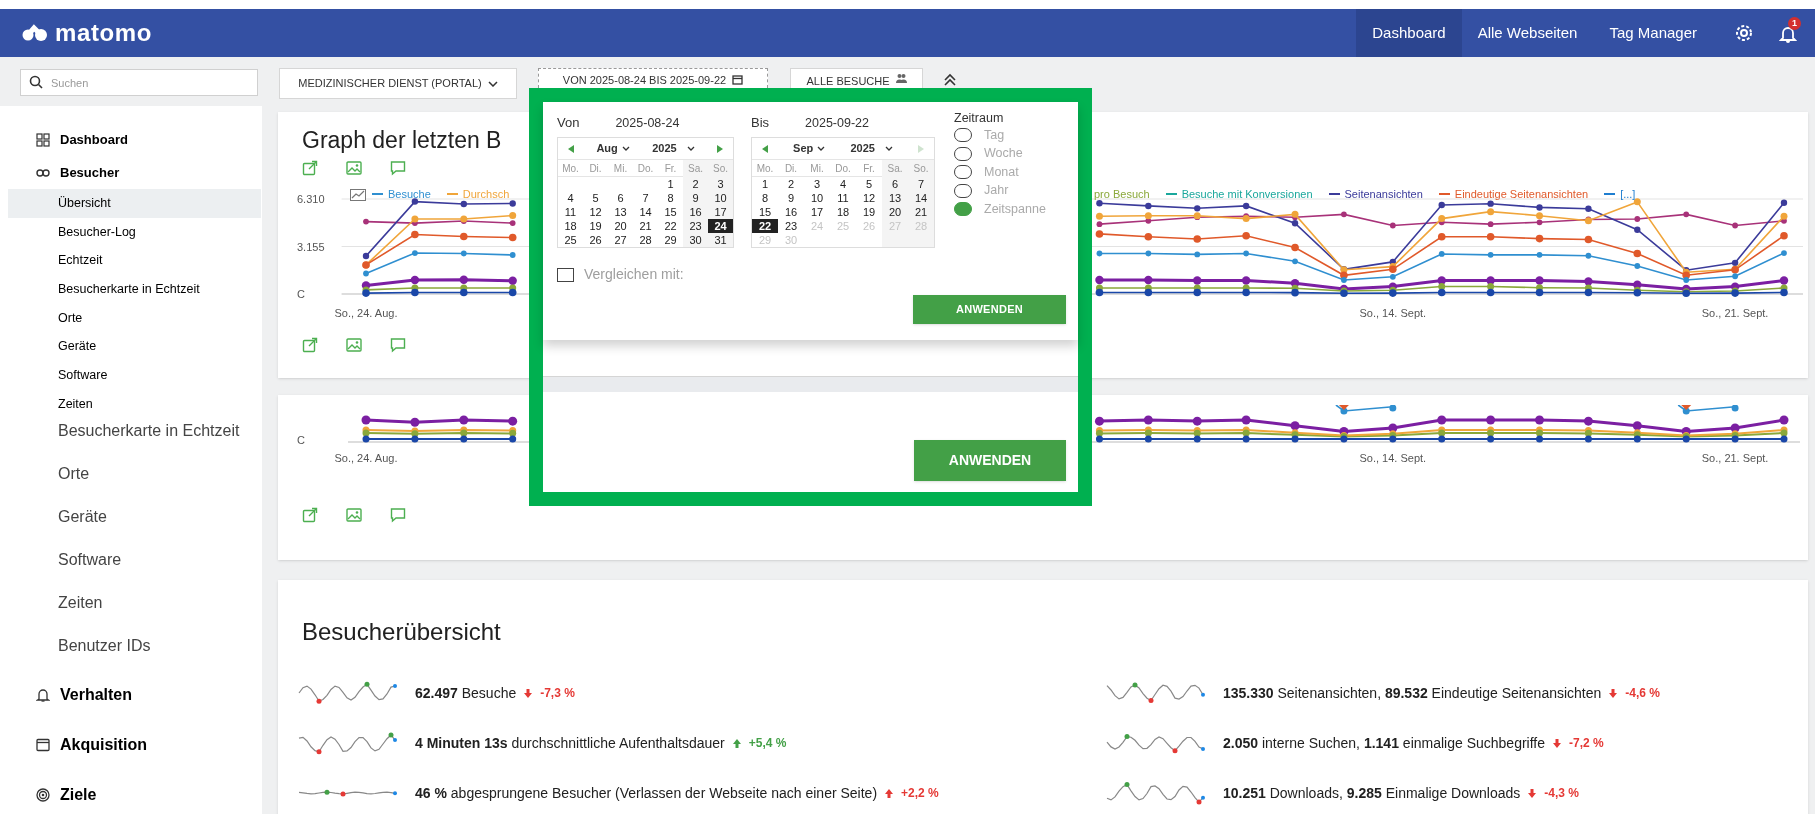 The height and width of the screenshot is (814, 1815). I want to click on calendar-day: 26, so click(595, 240).